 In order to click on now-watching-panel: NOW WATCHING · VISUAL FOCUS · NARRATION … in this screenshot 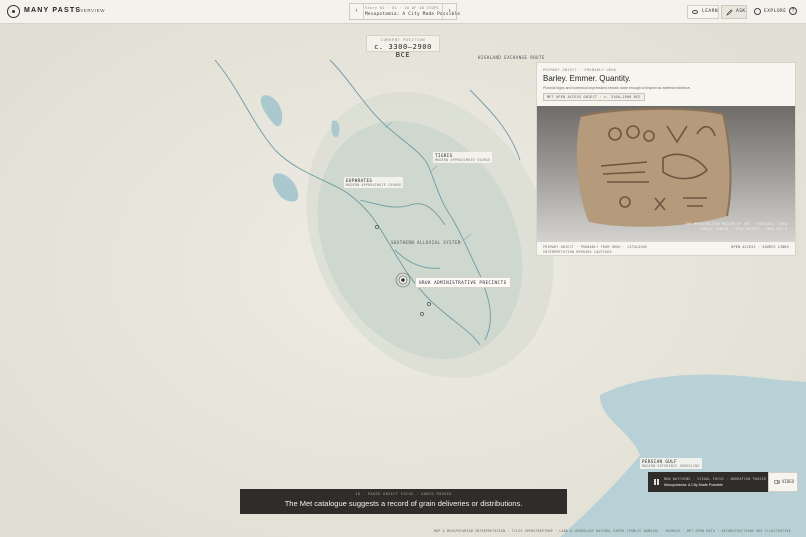, I will do `click(708, 482)`.